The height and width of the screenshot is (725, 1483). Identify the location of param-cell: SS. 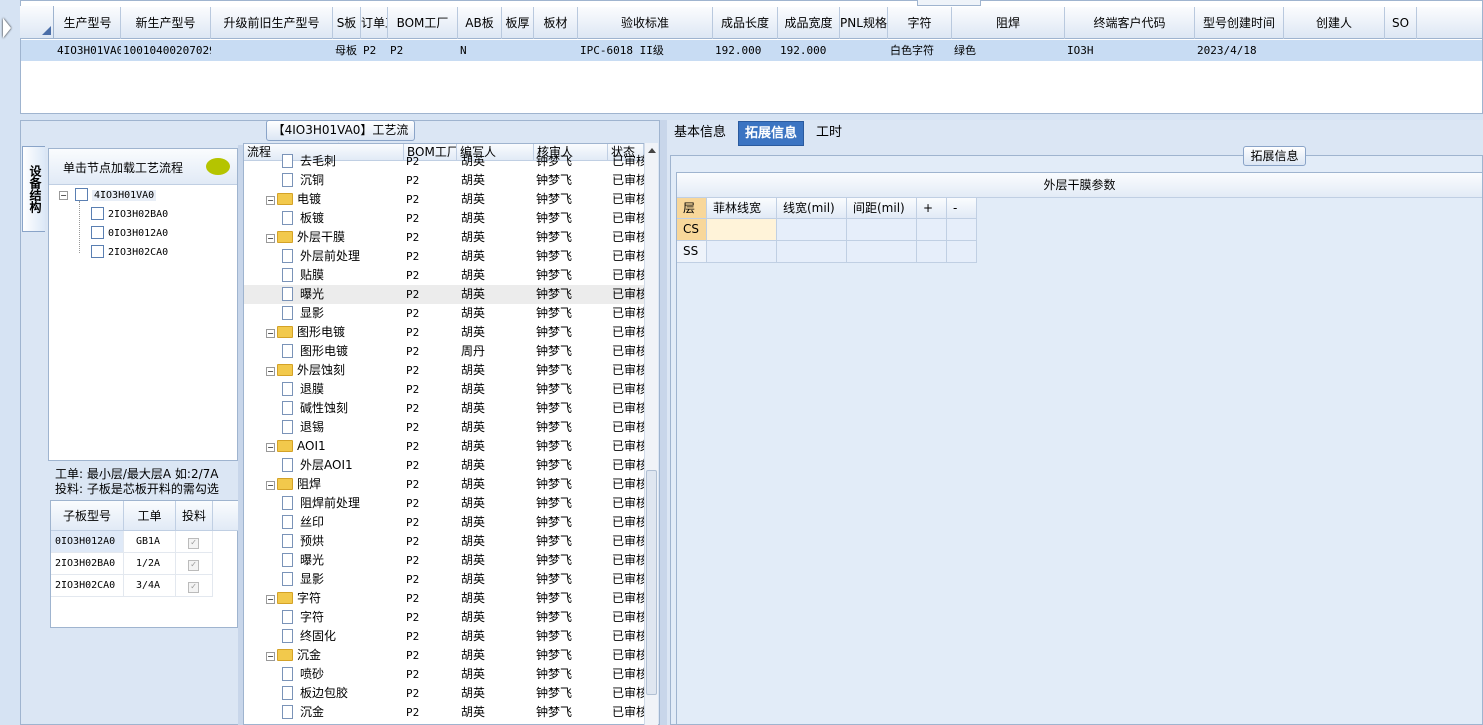
(692, 252).